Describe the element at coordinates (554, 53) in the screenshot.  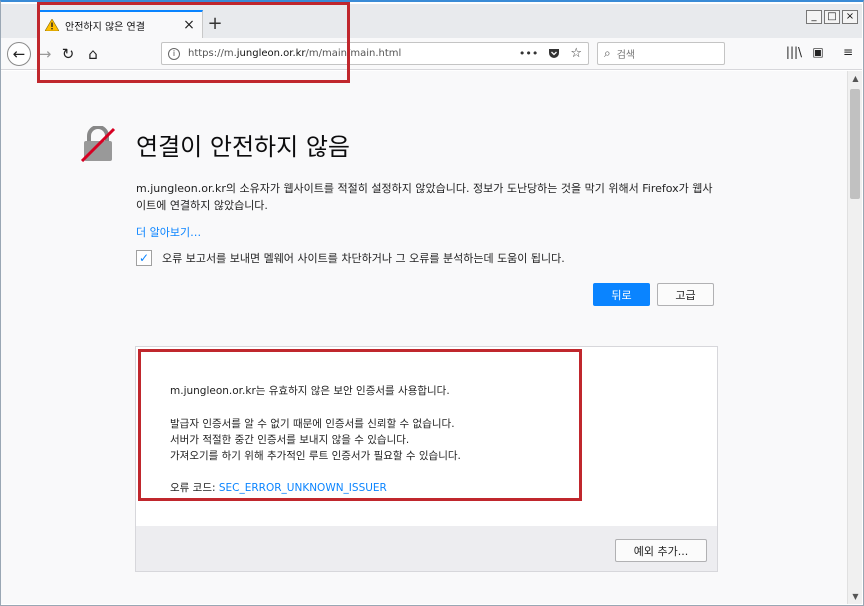
I see `pocket-icon` at that location.